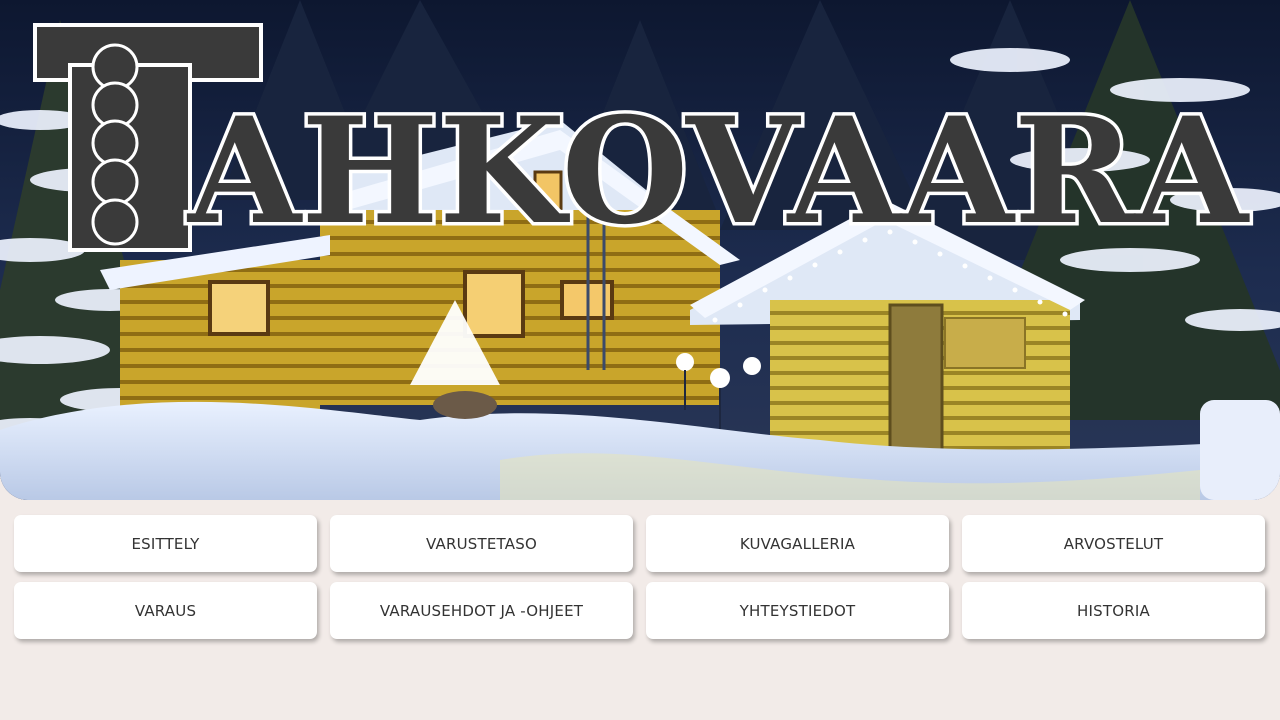 Image resolution: width=1280 pixels, height=720 pixels. What do you see at coordinates (165, 543) in the screenshot?
I see `nav-esittely-button: ESITTELY` at bounding box center [165, 543].